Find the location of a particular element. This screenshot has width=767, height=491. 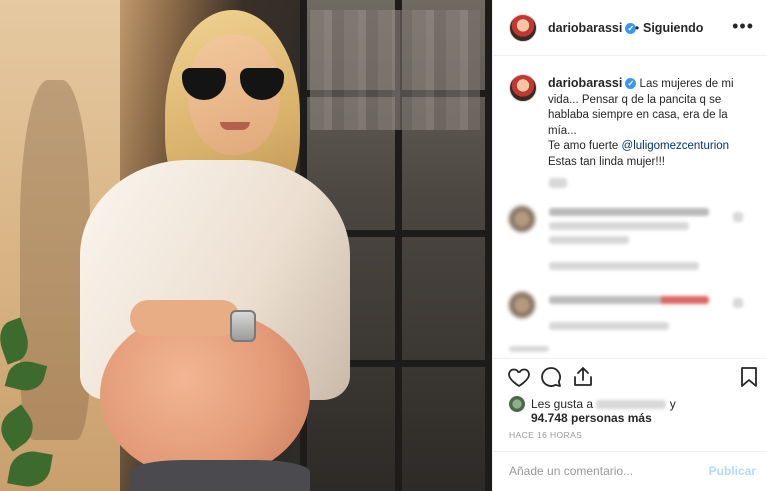

caption-username: dariobarassi ✓ is located at coordinates (592, 83).